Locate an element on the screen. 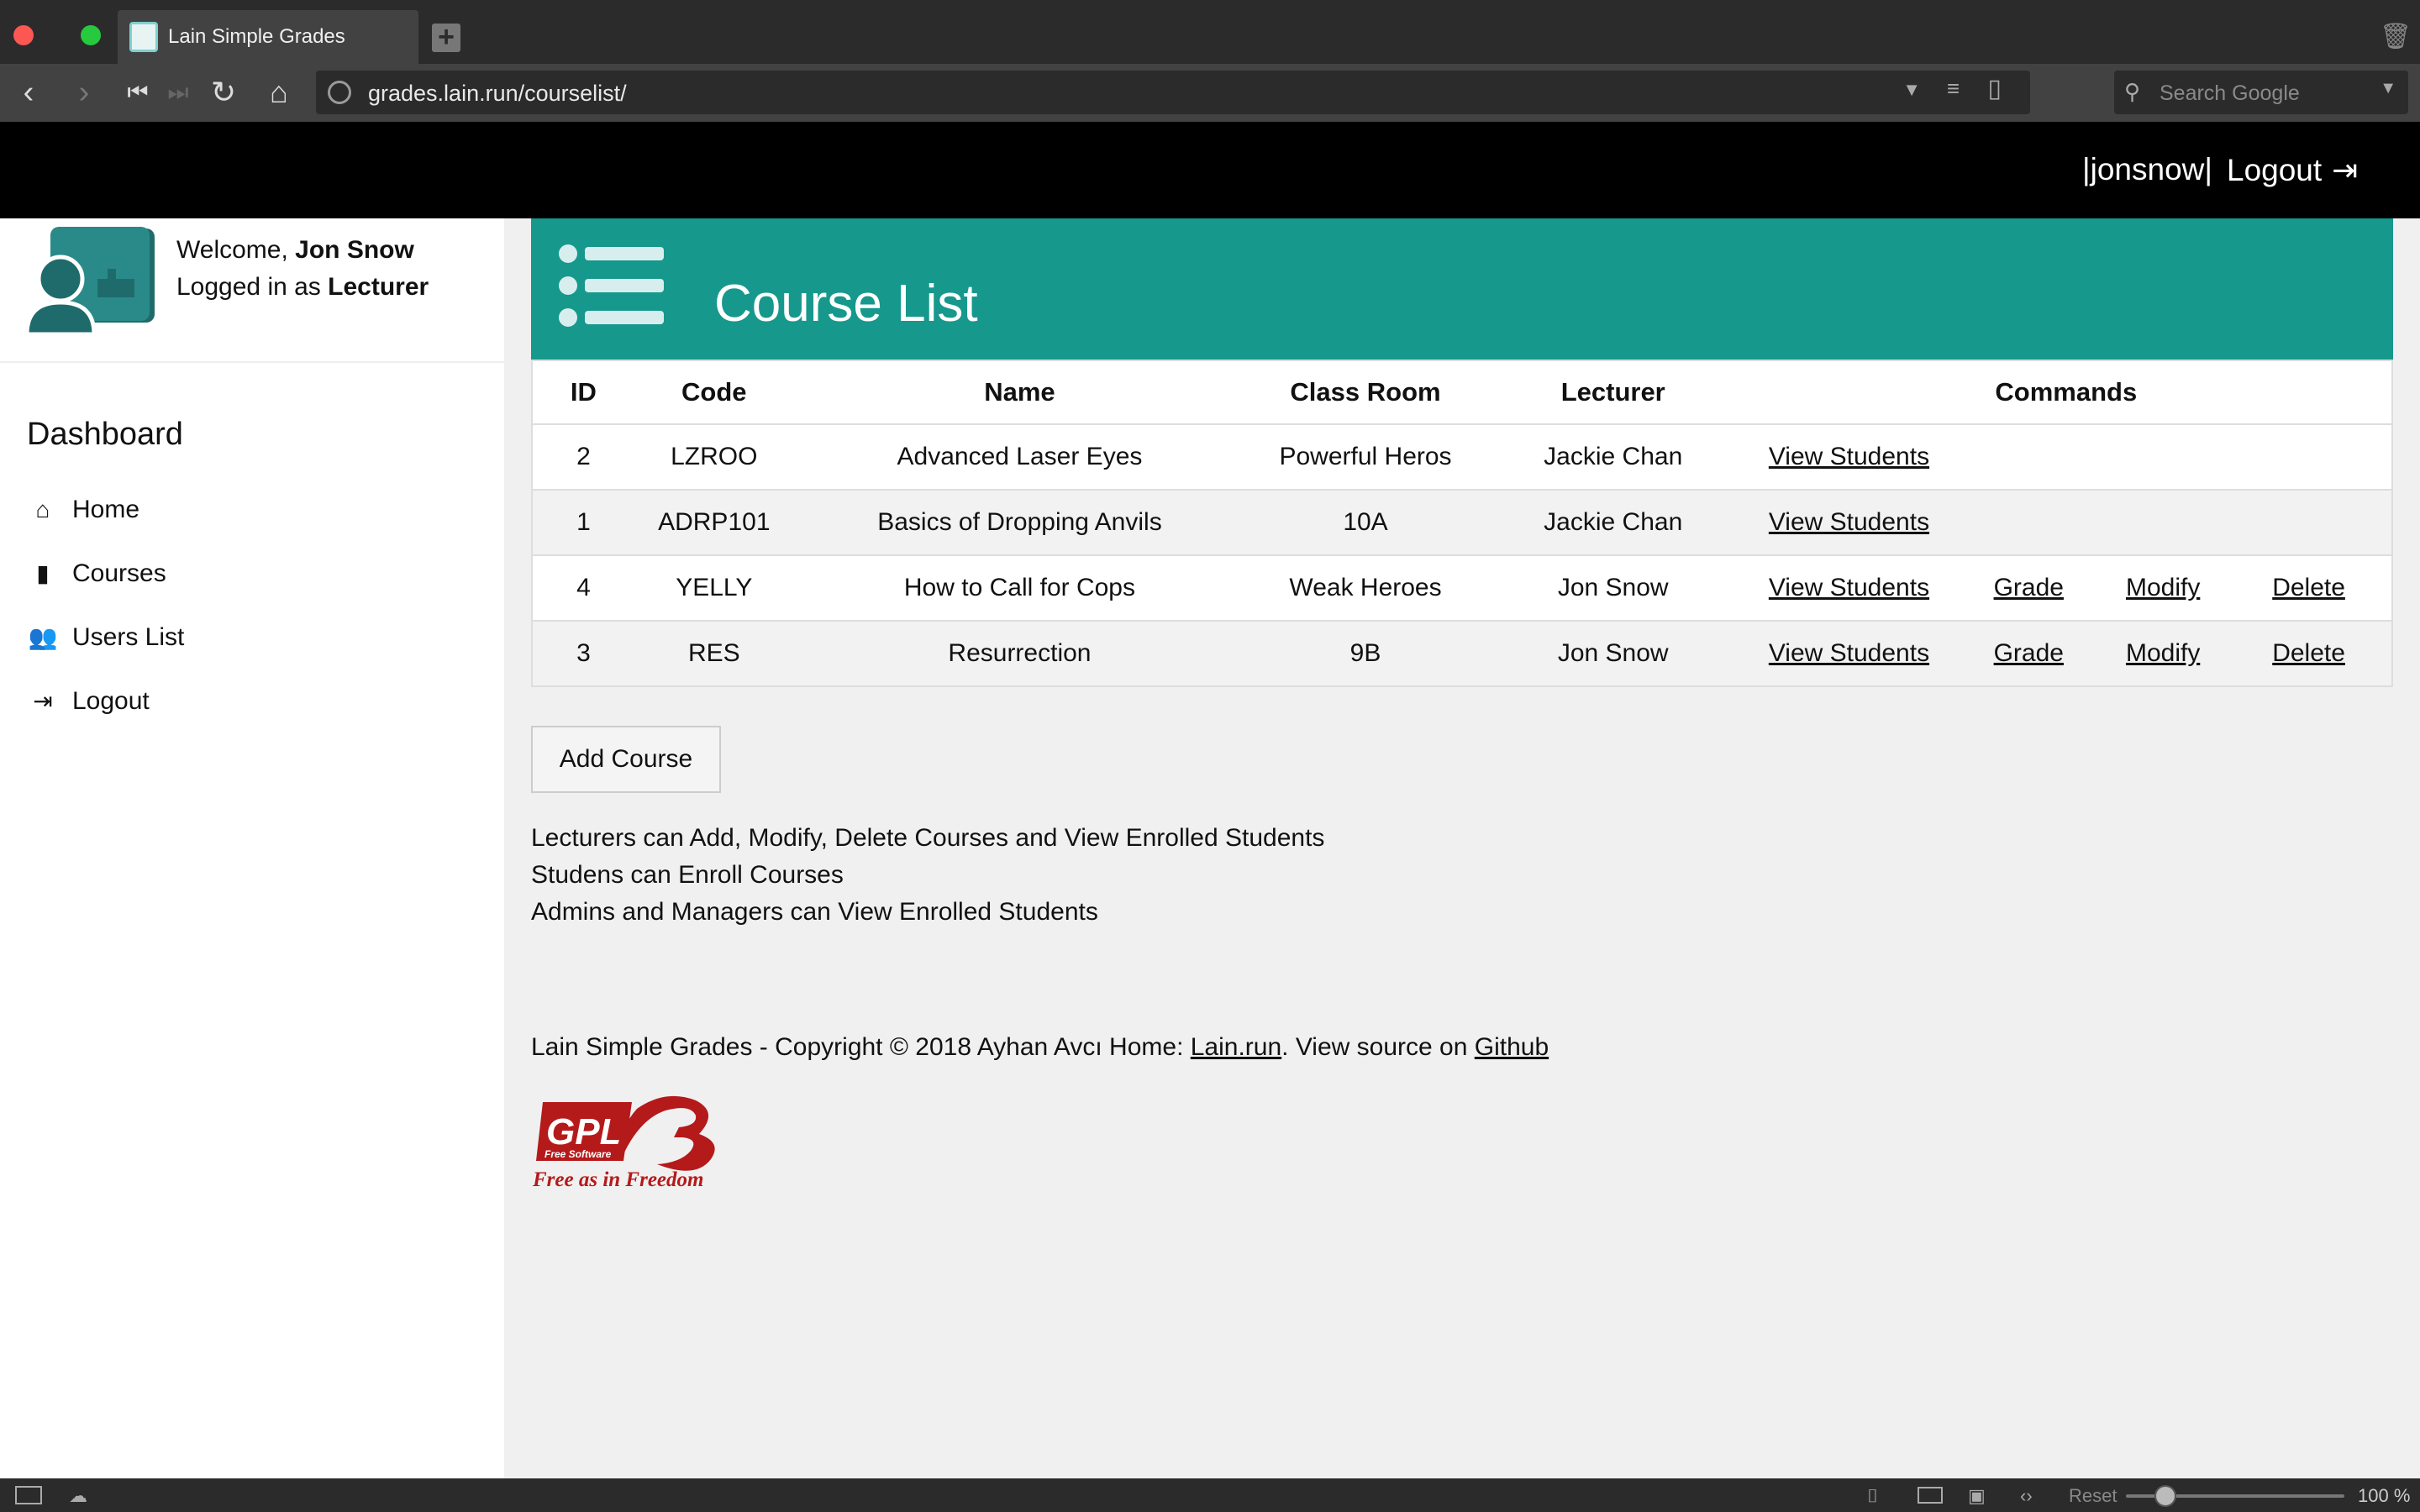 Image resolution: width=2420 pixels, height=1512 pixels. sidebar-item-home: ⌂ Home is located at coordinates (83, 510).